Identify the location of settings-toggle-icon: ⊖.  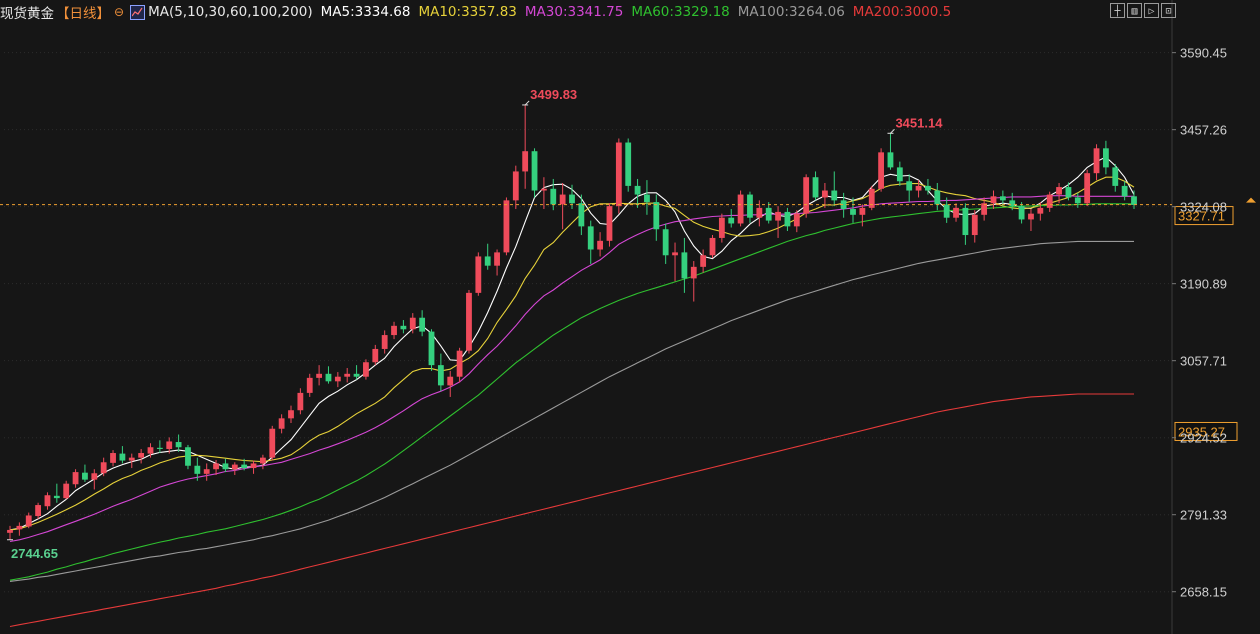
(119, 12).